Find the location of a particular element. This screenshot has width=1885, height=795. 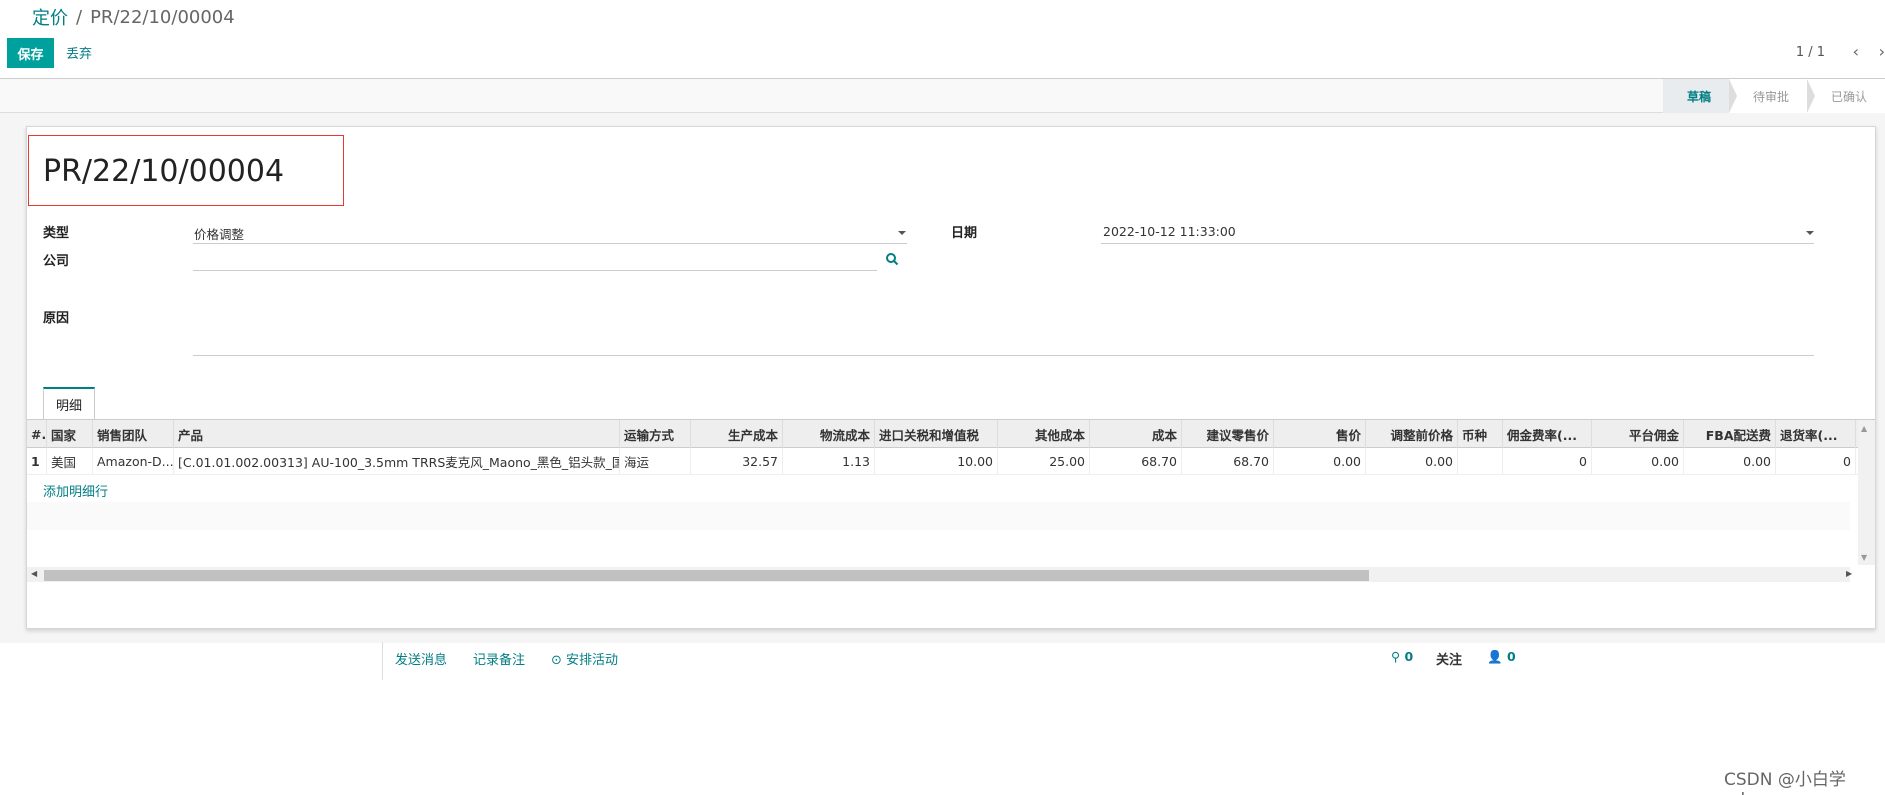

status-steps: 草稿 待审批 已确认 is located at coordinates (1773, 96).